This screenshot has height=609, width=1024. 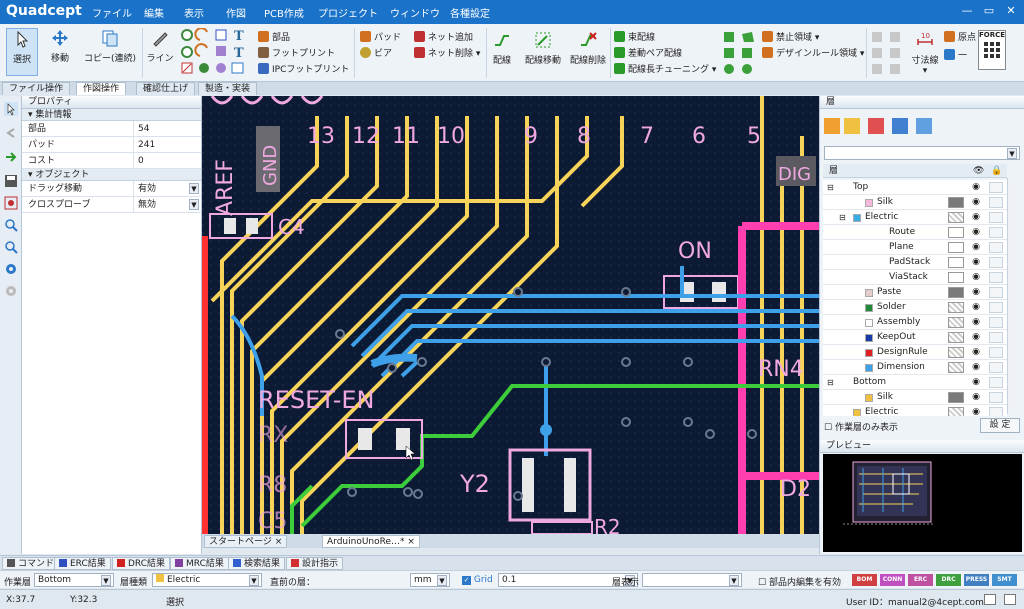 What do you see at coordinates (992, 50) in the screenshot?
I see `force-button: FORCE` at bounding box center [992, 50].